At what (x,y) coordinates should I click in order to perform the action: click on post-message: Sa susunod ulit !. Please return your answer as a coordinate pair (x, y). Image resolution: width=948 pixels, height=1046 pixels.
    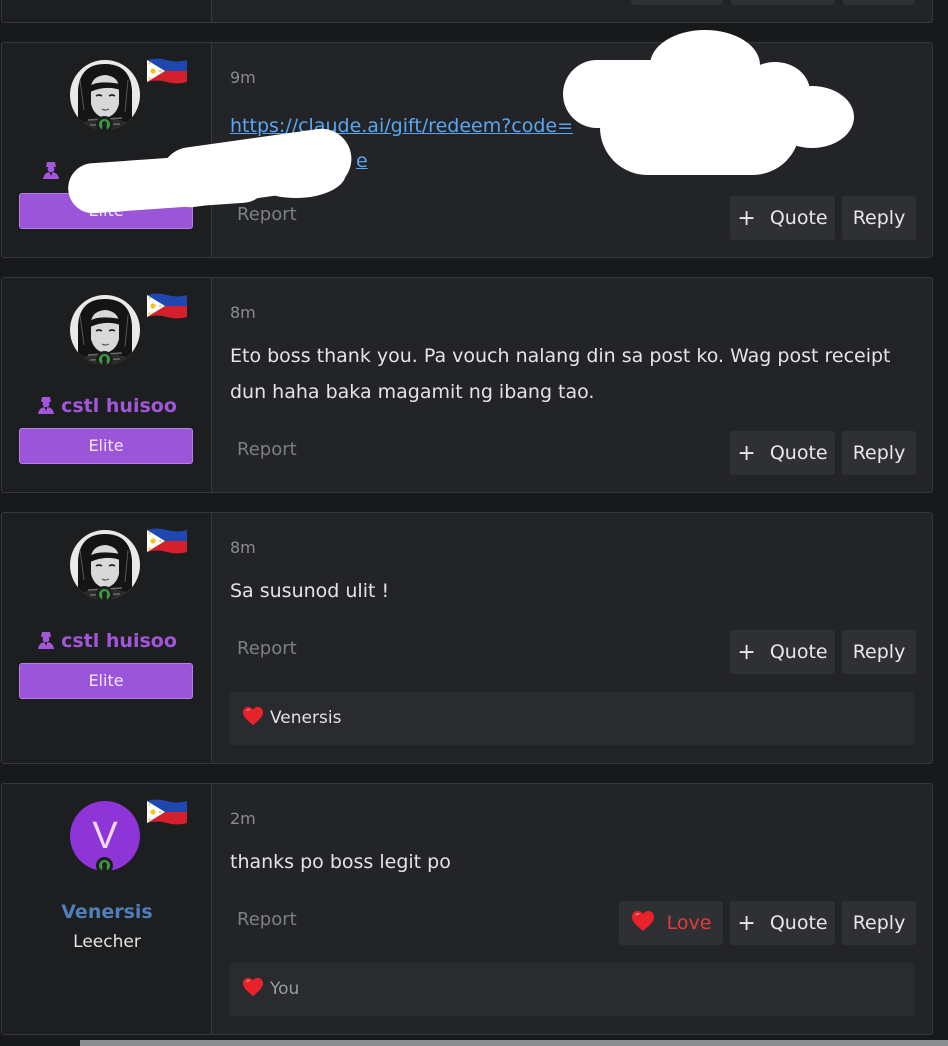
    Looking at the image, I should click on (310, 591).